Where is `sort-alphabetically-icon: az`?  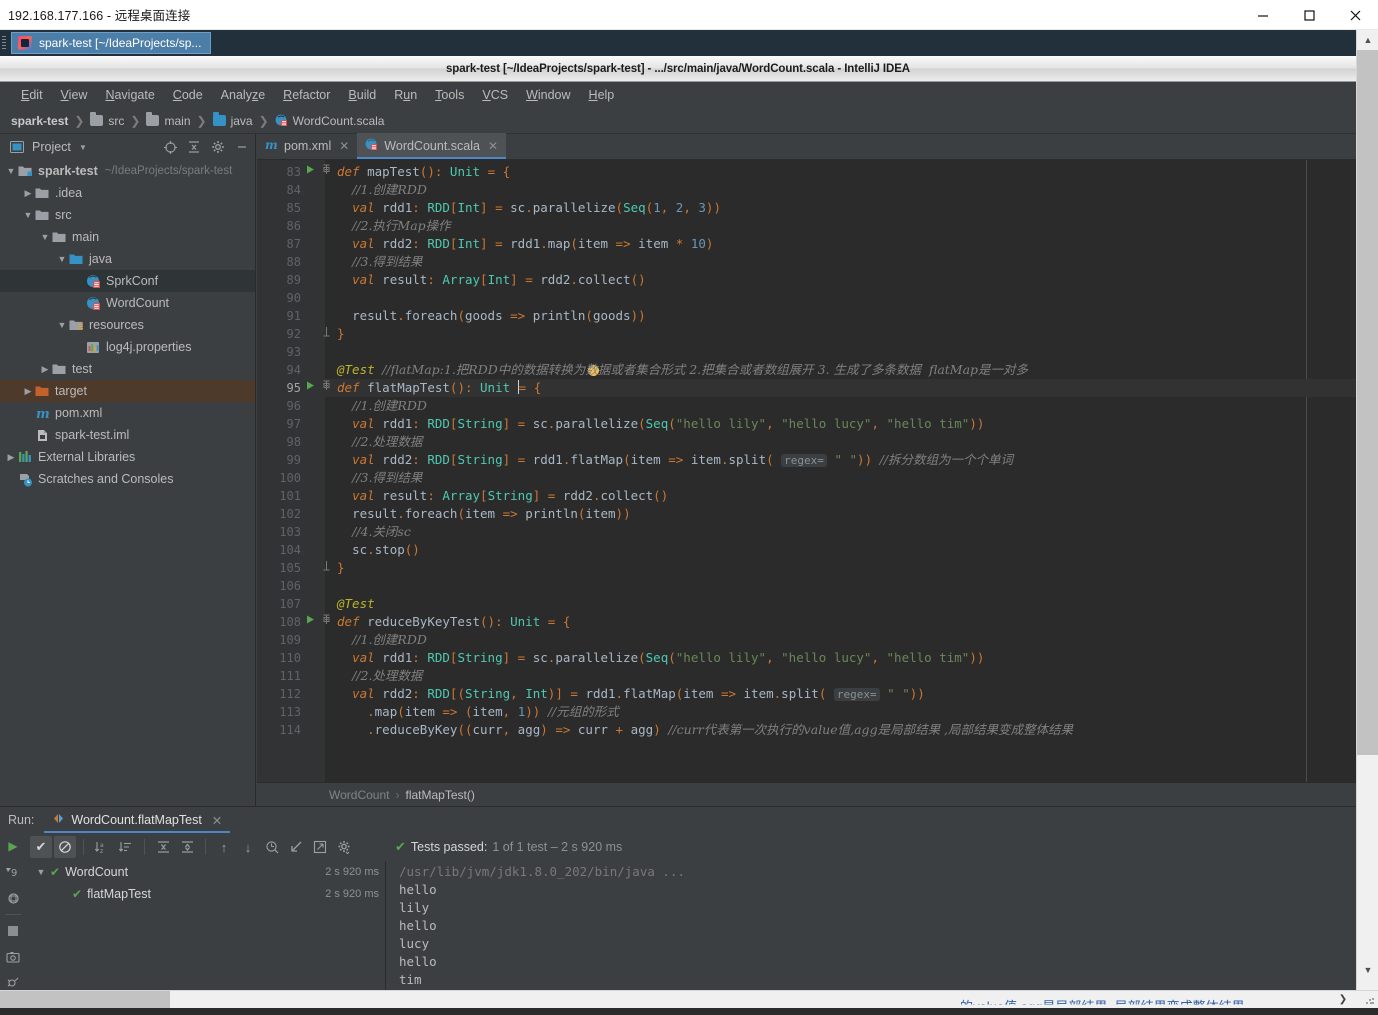 sort-alphabetically-icon: az is located at coordinates (102, 847).